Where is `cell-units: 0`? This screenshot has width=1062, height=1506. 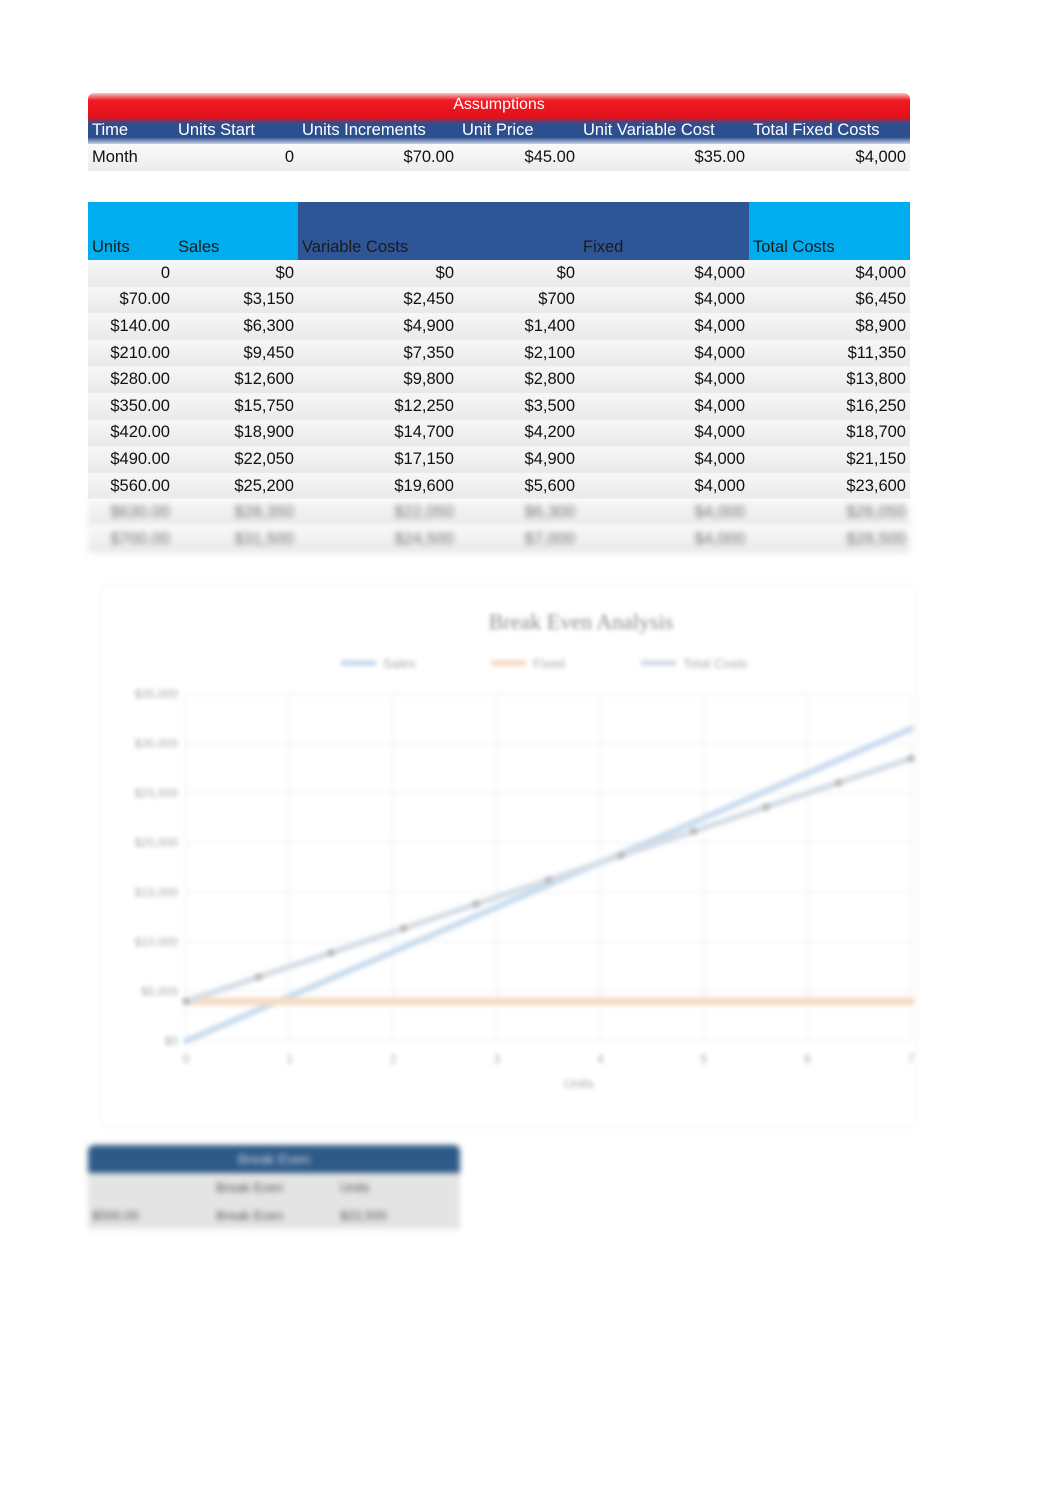 cell-units: 0 is located at coordinates (131, 273).